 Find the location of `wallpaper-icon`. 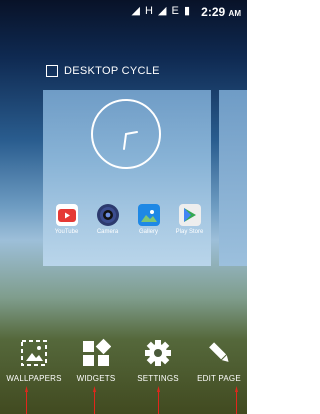

wallpaper-icon is located at coordinates (34, 353).